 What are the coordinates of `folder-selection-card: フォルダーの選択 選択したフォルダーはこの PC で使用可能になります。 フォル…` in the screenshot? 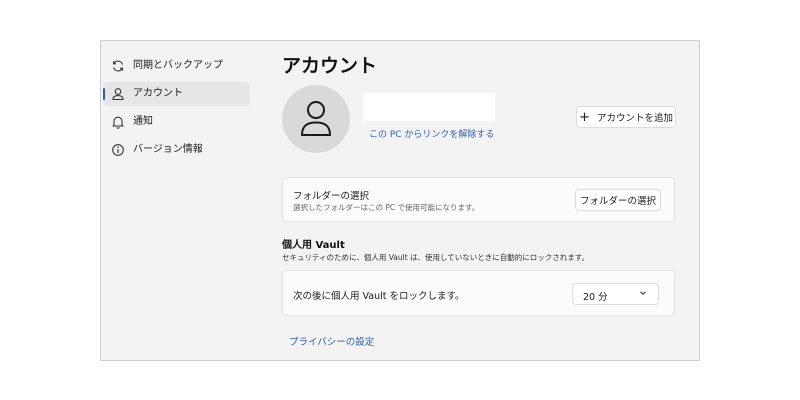 It's located at (478, 199).